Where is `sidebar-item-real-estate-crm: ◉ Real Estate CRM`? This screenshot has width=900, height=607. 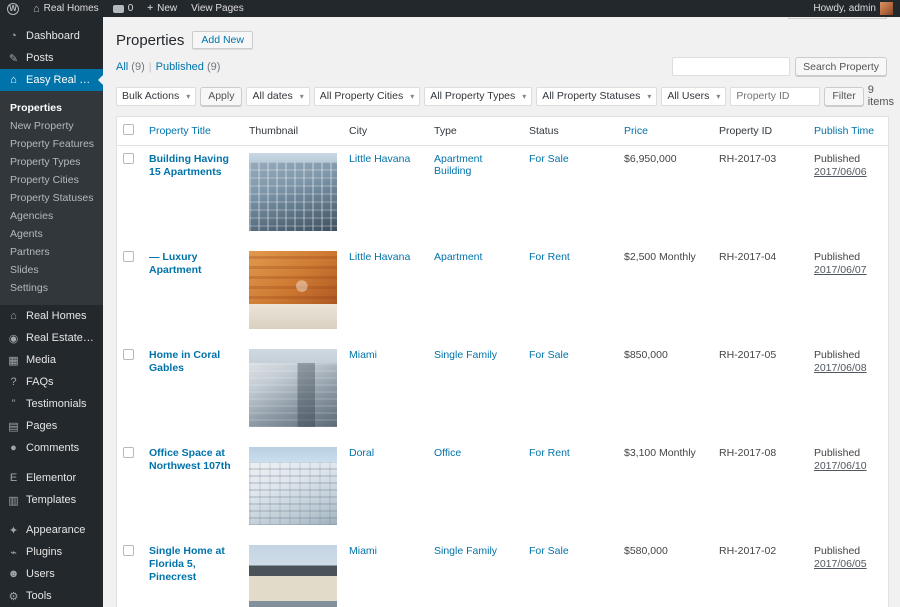
sidebar-item-real-estate-crm: ◉ Real Estate CRM is located at coordinates (51, 338).